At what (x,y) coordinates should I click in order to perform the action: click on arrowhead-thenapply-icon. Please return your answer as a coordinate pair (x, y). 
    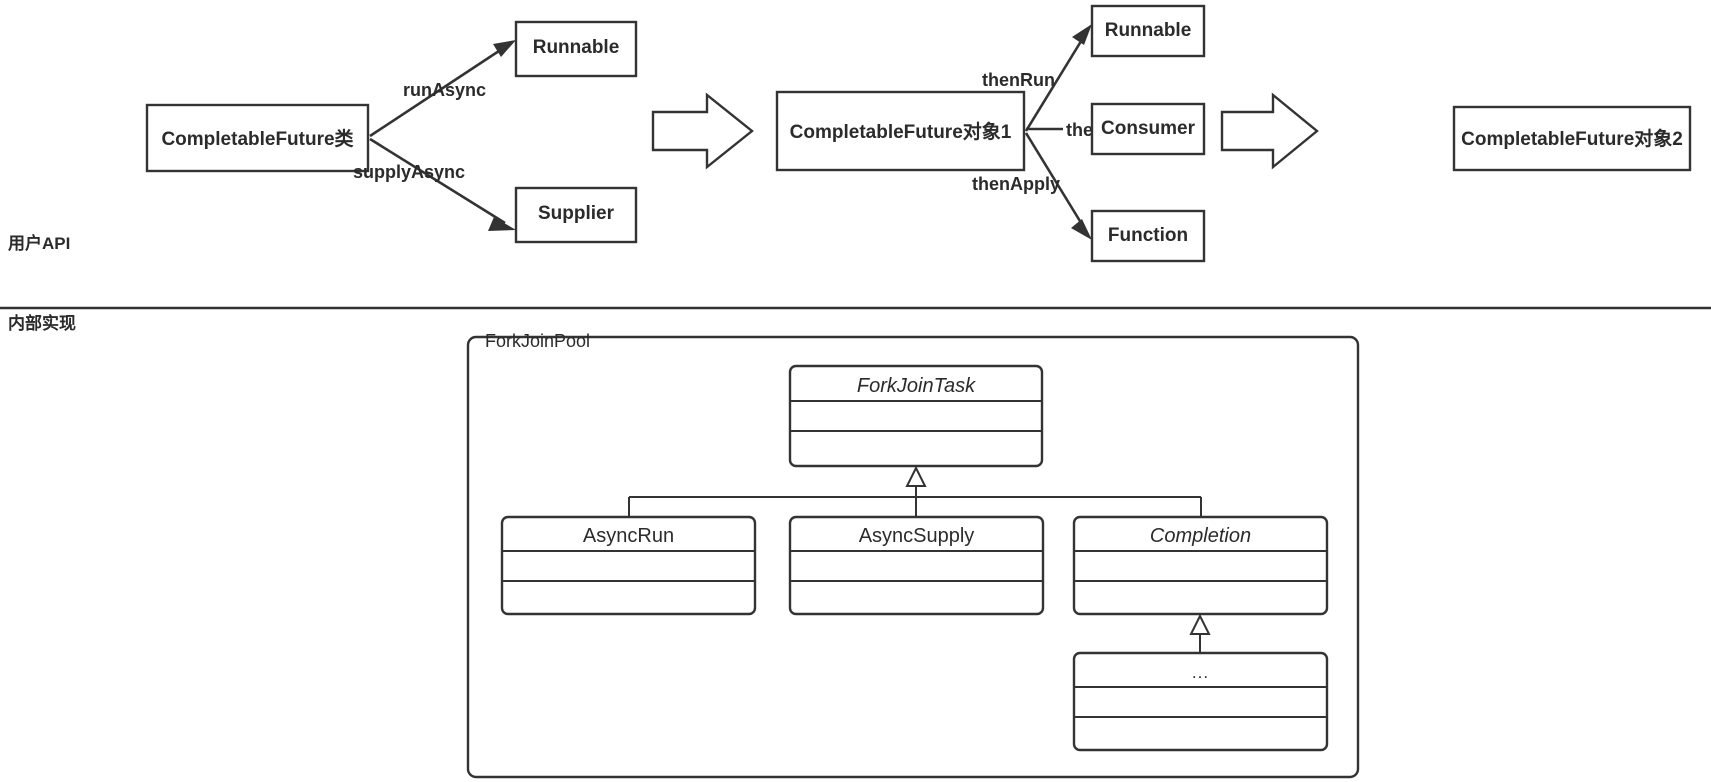
    Looking at the image, I should click on (1081, 229).